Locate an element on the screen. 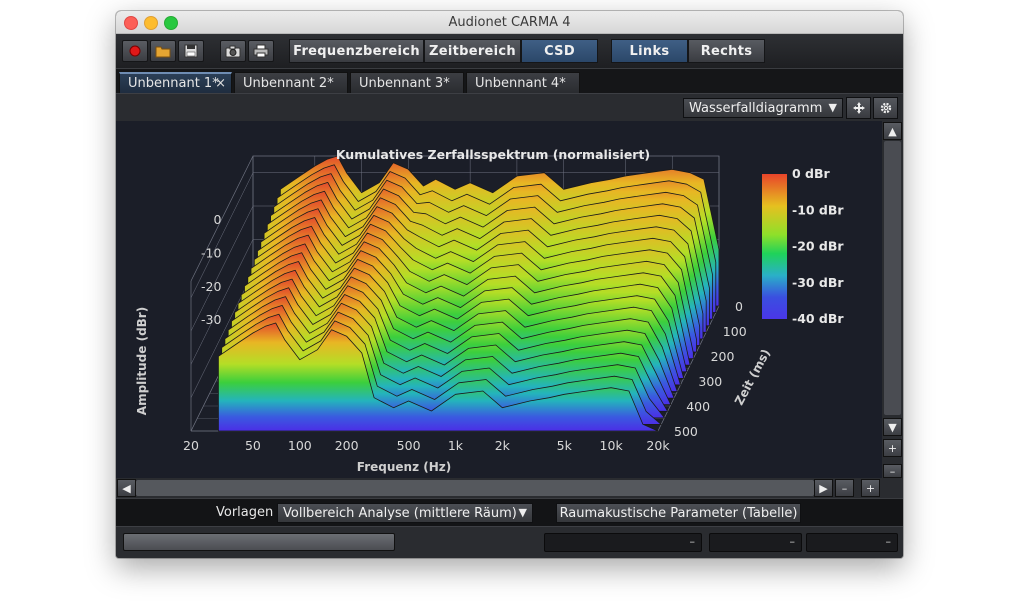 Image resolution: width=1025 pixels, height=615 pixels. print-button is located at coordinates (261, 51).